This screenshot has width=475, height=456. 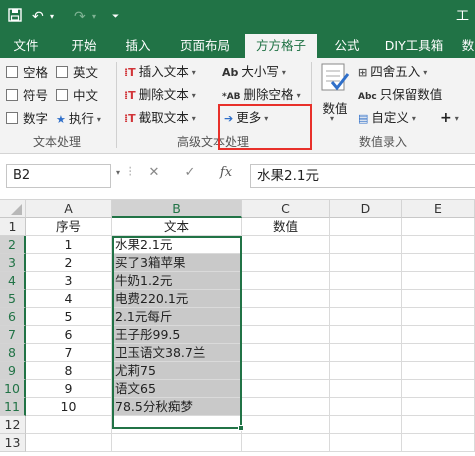 What do you see at coordinates (69, 263) in the screenshot?
I see `cell-sequence: 2` at bounding box center [69, 263].